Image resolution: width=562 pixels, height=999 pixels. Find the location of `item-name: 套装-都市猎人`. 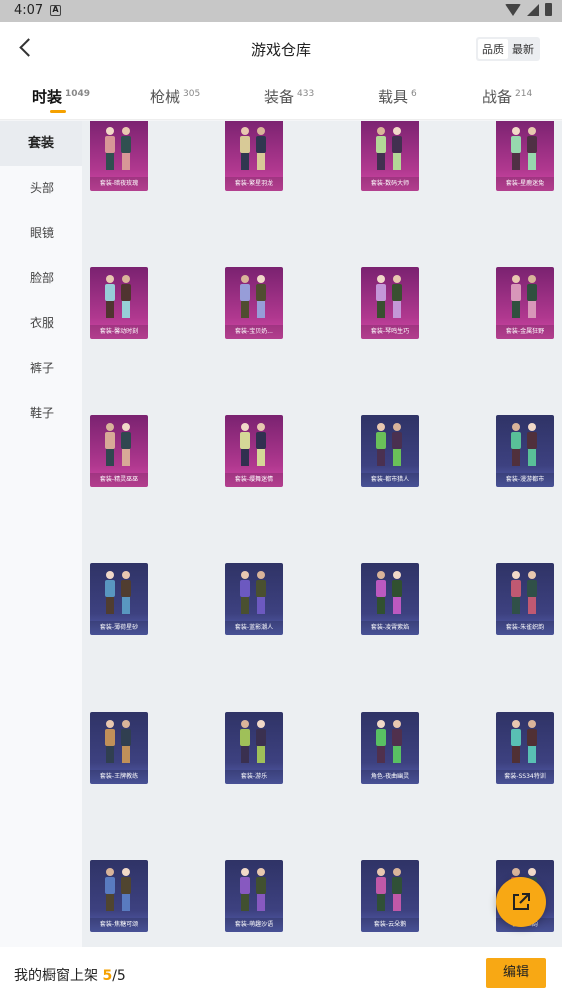

item-name: 套装-都市猎人 is located at coordinates (390, 480).